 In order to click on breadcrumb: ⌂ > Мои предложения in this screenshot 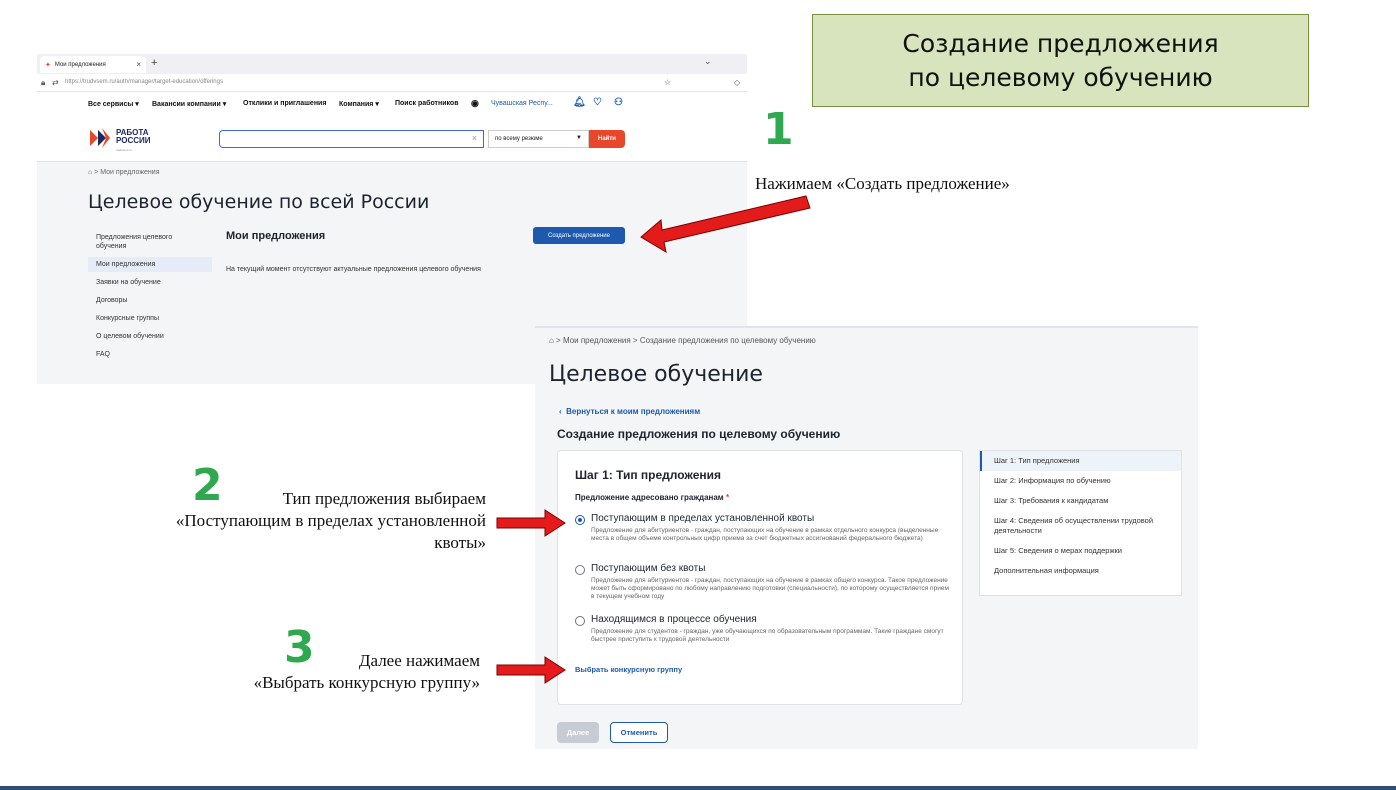, I will do `click(124, 172)`.